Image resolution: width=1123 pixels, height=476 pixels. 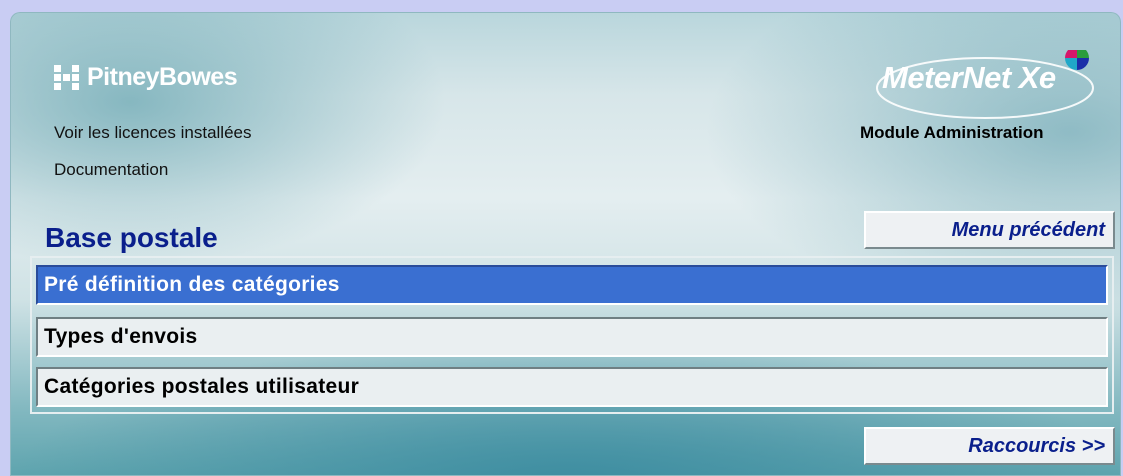 I want to click on section-title: Base postale, so click(x=131, y=237).